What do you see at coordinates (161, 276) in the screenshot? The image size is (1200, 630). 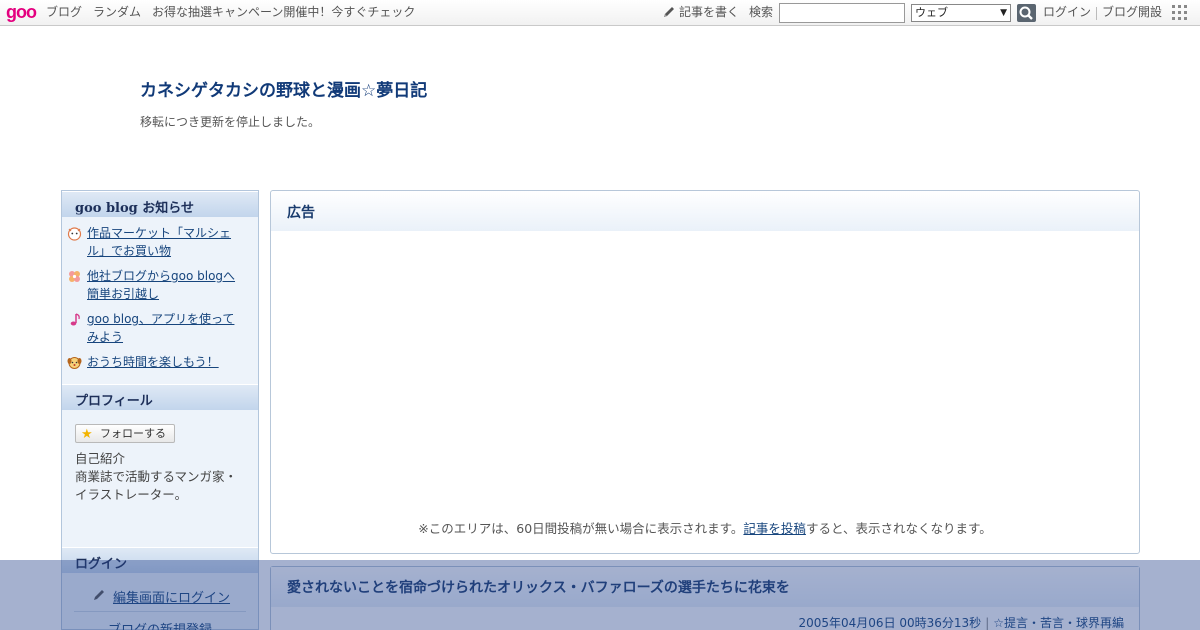 I see `notice-link-line1: 他社ブログからgoo blogへ` at bounding box center [161, 276].